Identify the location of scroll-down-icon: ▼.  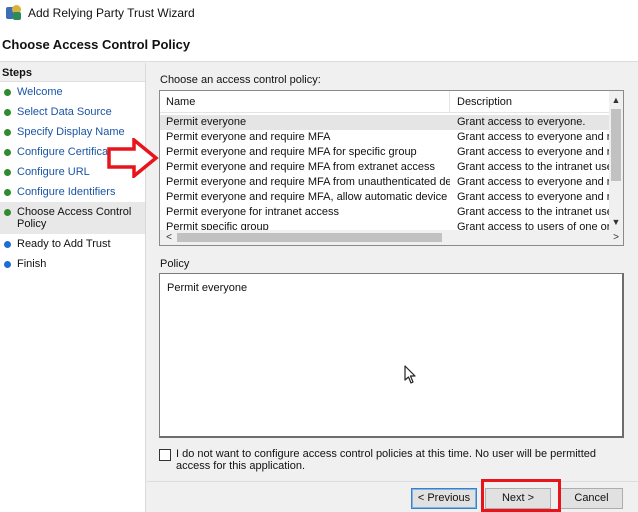
(616, 222).